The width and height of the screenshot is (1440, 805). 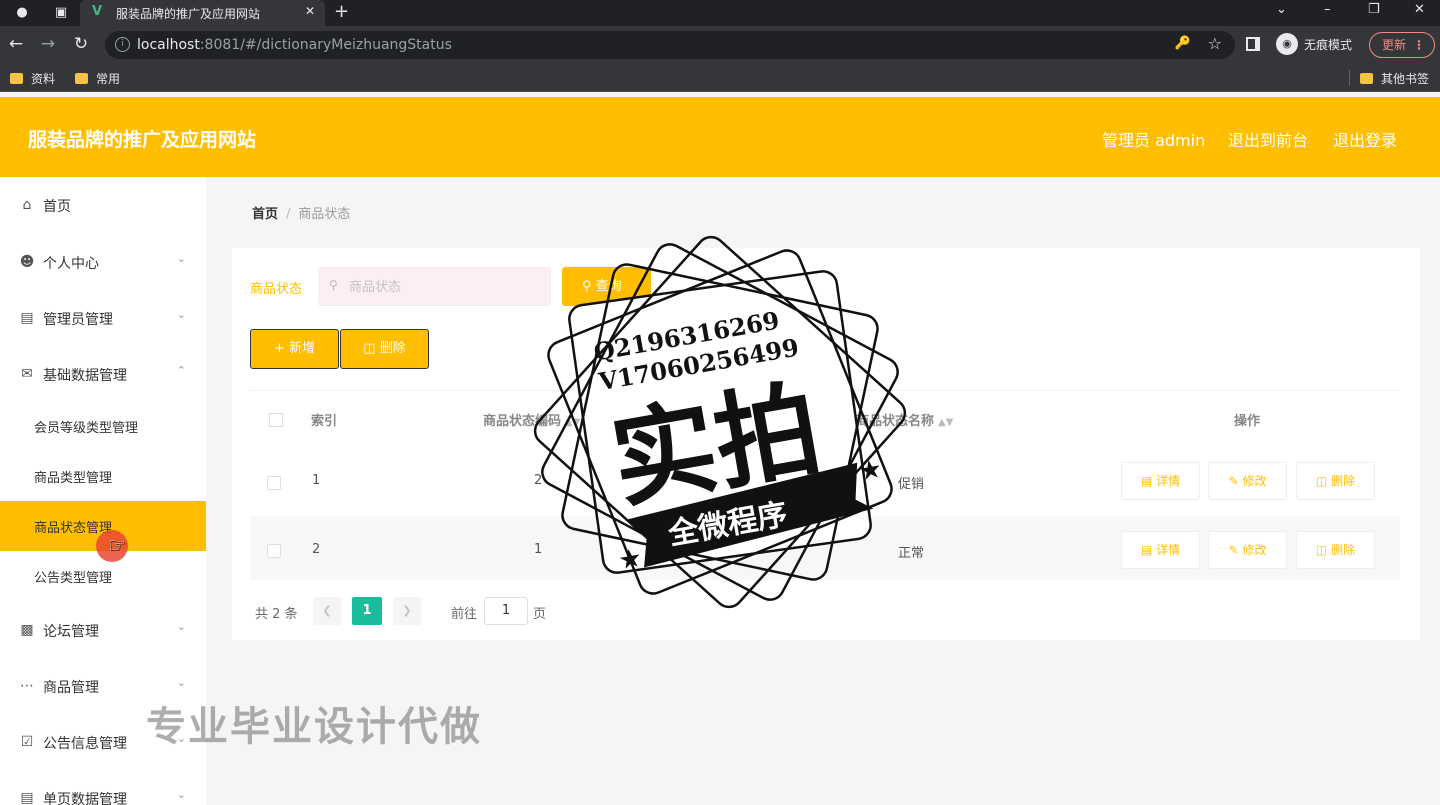 I want to click on minimize-icon: –, so click(x=1327, y=9).